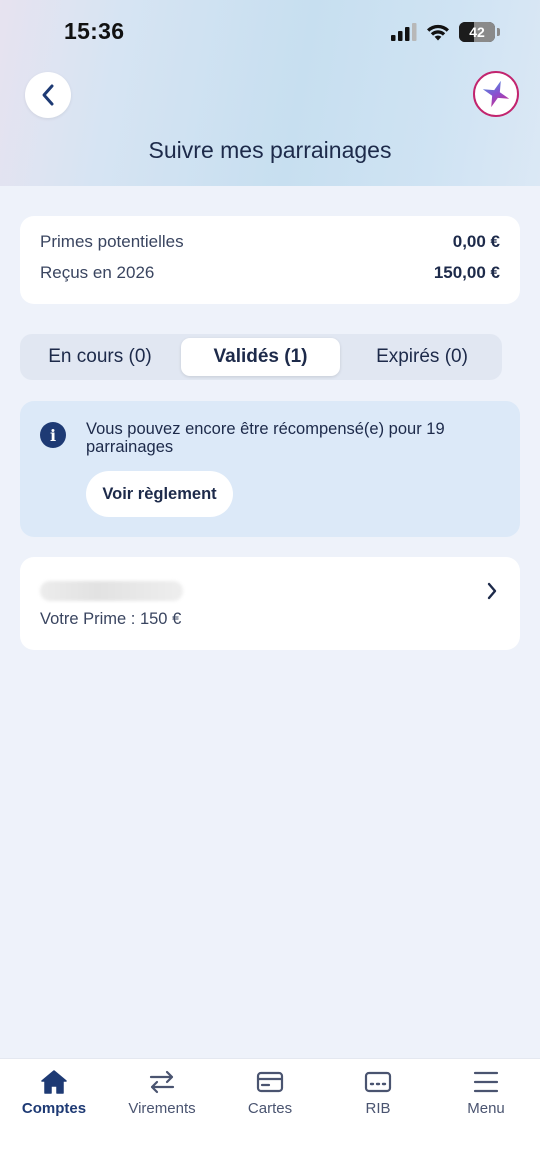  What do you see at coordinates (162, 1082) in the screenshot?
I see `transfer-icon` at bounding box center [162, 1082].